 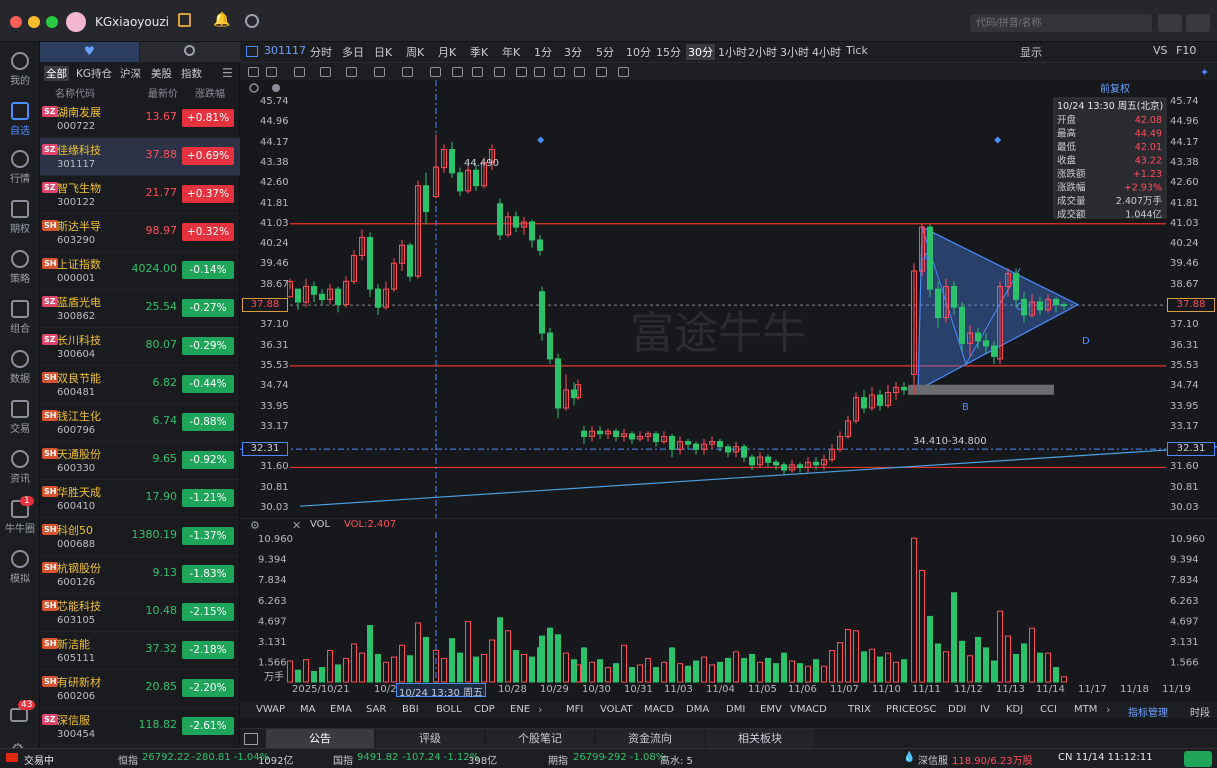 What do you see at coordinates (499, 72) in the screenshot?
I see `screenshot-icon` at bounding box center [499, 72].